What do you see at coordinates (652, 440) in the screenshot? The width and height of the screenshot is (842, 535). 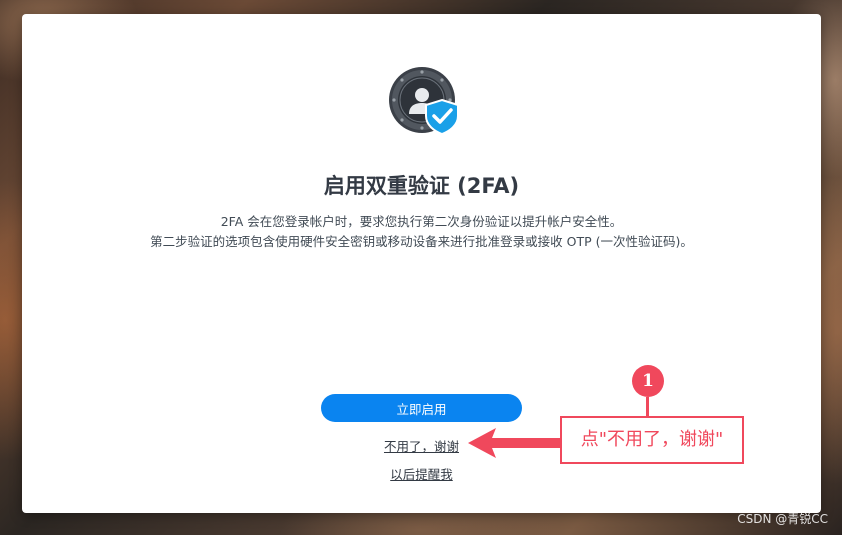 I see `annotation-callout: 点"不用了，谢谢"` at bounding box center [652, 440].